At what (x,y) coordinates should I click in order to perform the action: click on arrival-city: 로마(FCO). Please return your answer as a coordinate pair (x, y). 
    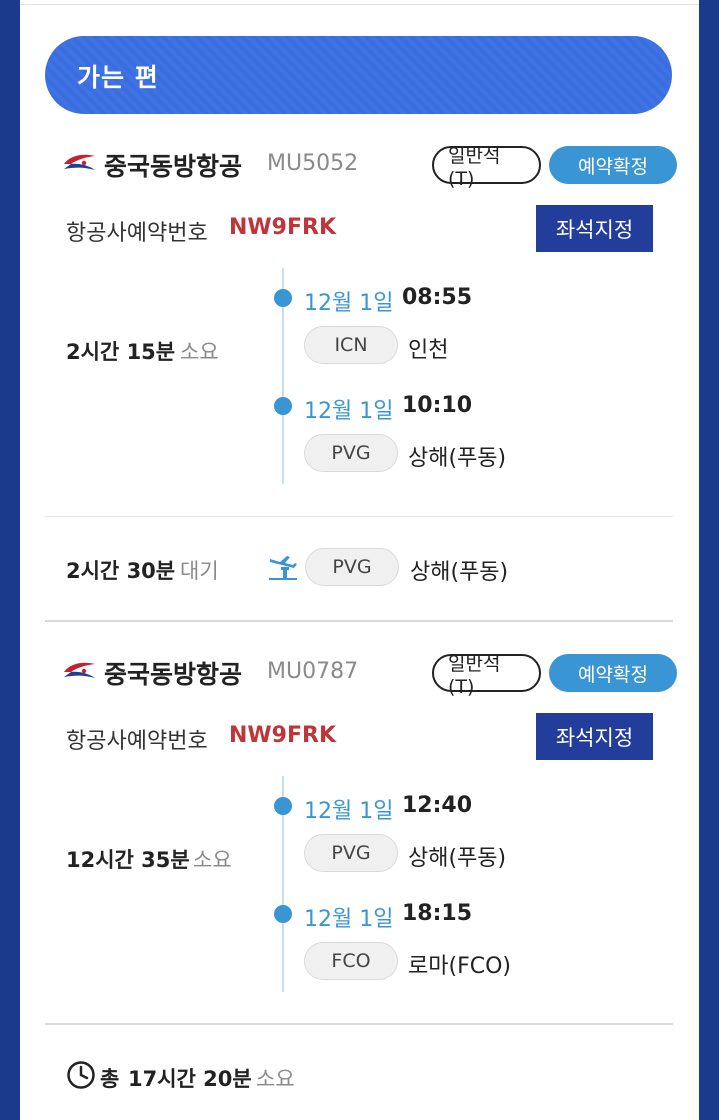
    Looking at the image, I should click on (459, 966).